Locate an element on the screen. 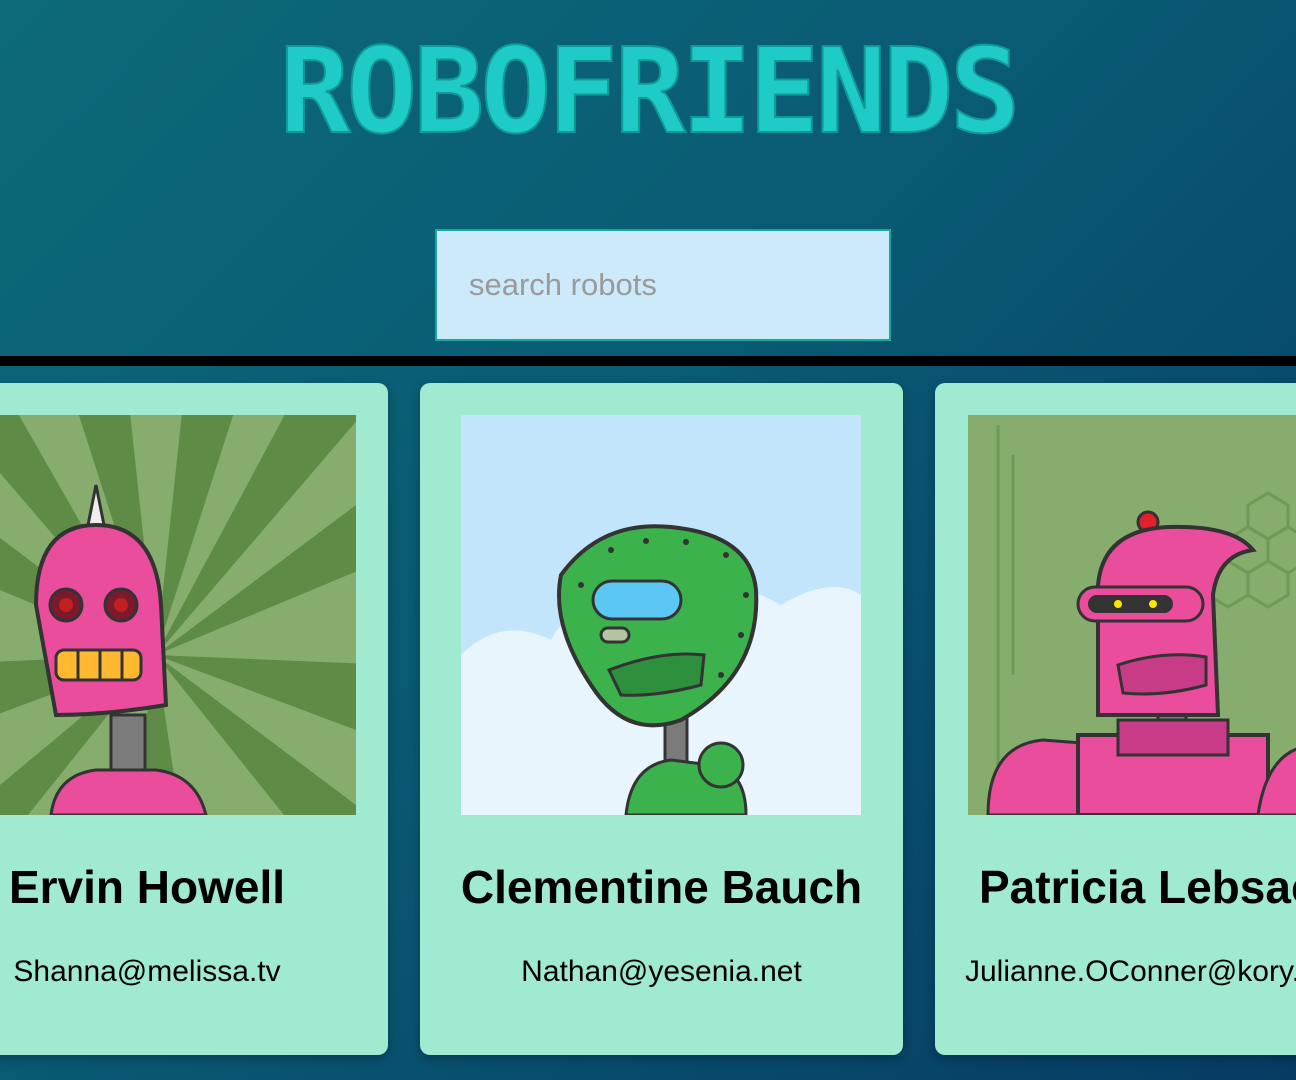 The height and width of the screenshot is (1080, 1296). robot-name: Clementine Bauch is located at coordinates (661, 887).